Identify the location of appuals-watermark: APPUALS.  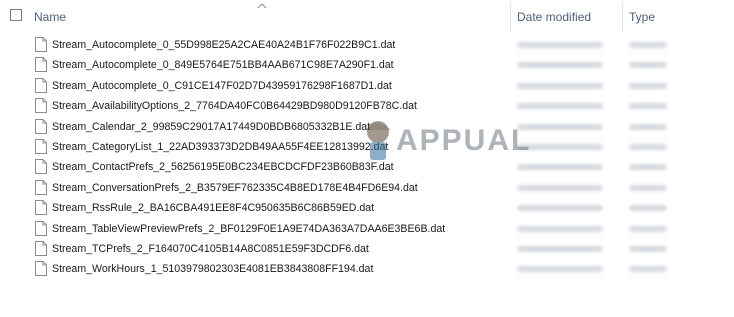
(448, 140).